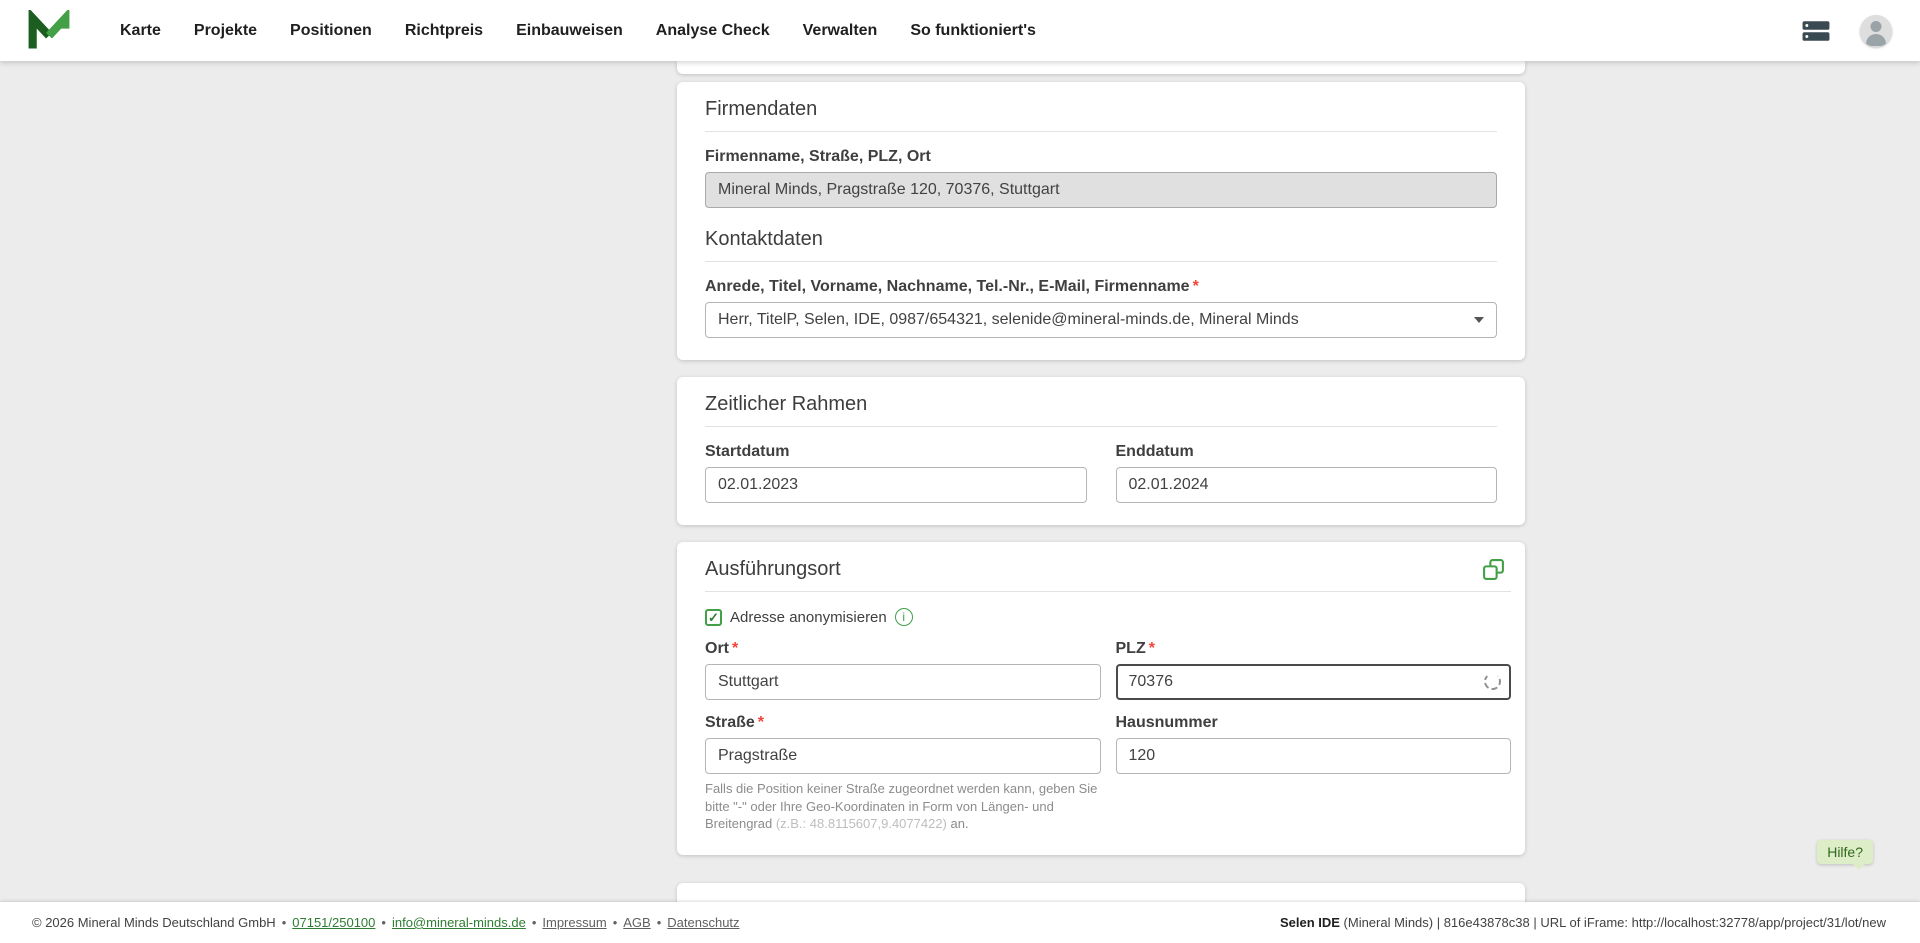 This screenshot has height=943, width=1920. I want to click on company-field-label: Firmenname, Straße, PLZ, Ort, so click(818, 156).